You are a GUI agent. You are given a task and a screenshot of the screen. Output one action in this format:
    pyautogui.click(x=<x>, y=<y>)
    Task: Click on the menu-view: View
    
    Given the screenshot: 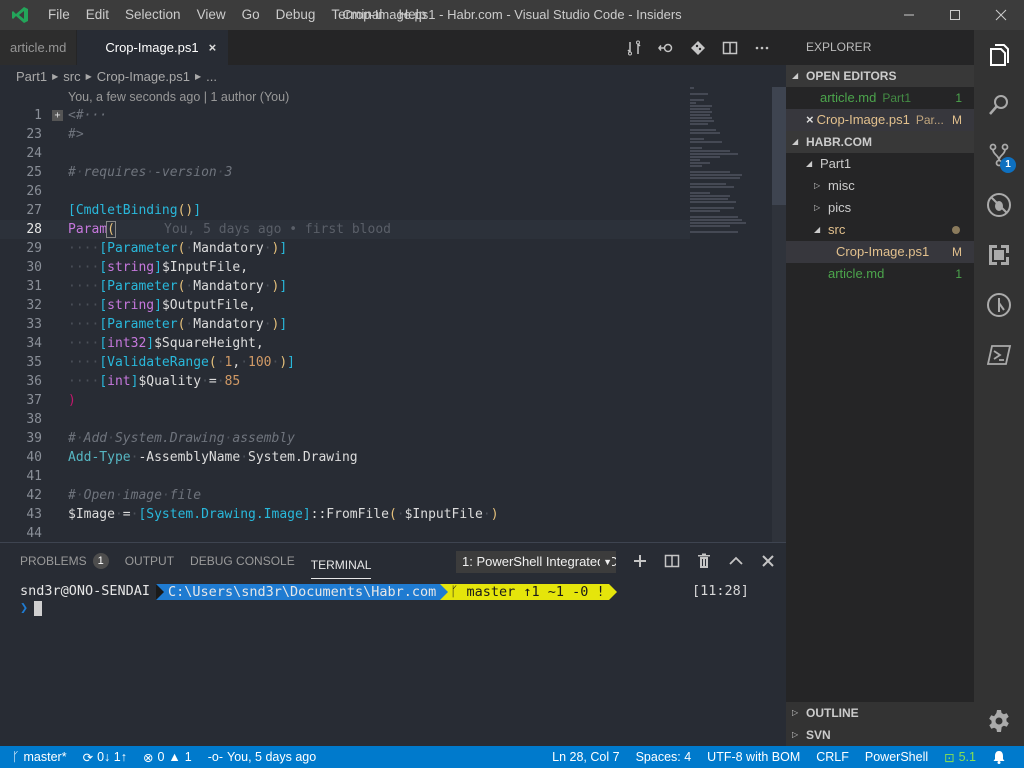 What is the action you would take?
    pyautogui.click(x=211, y=15)
    